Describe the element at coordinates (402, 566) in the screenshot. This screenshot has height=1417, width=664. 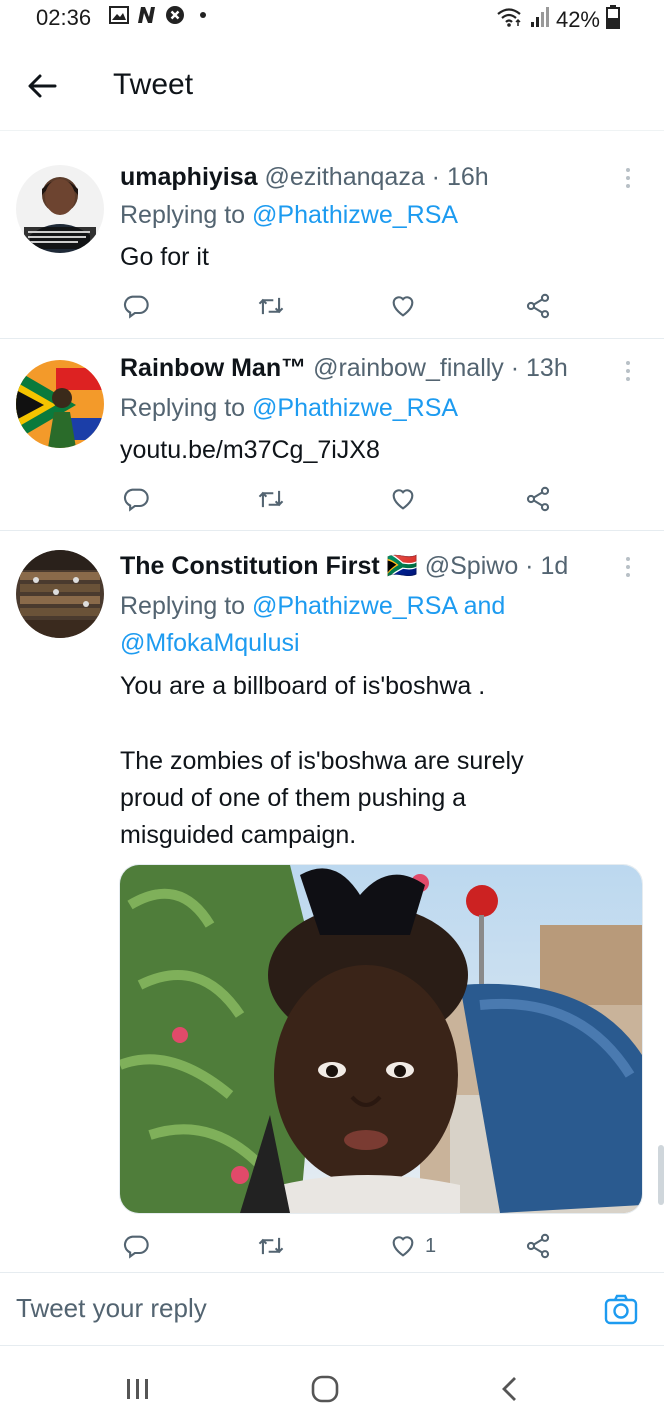
I see `flag-emoji: 🇿🇦` at that location.